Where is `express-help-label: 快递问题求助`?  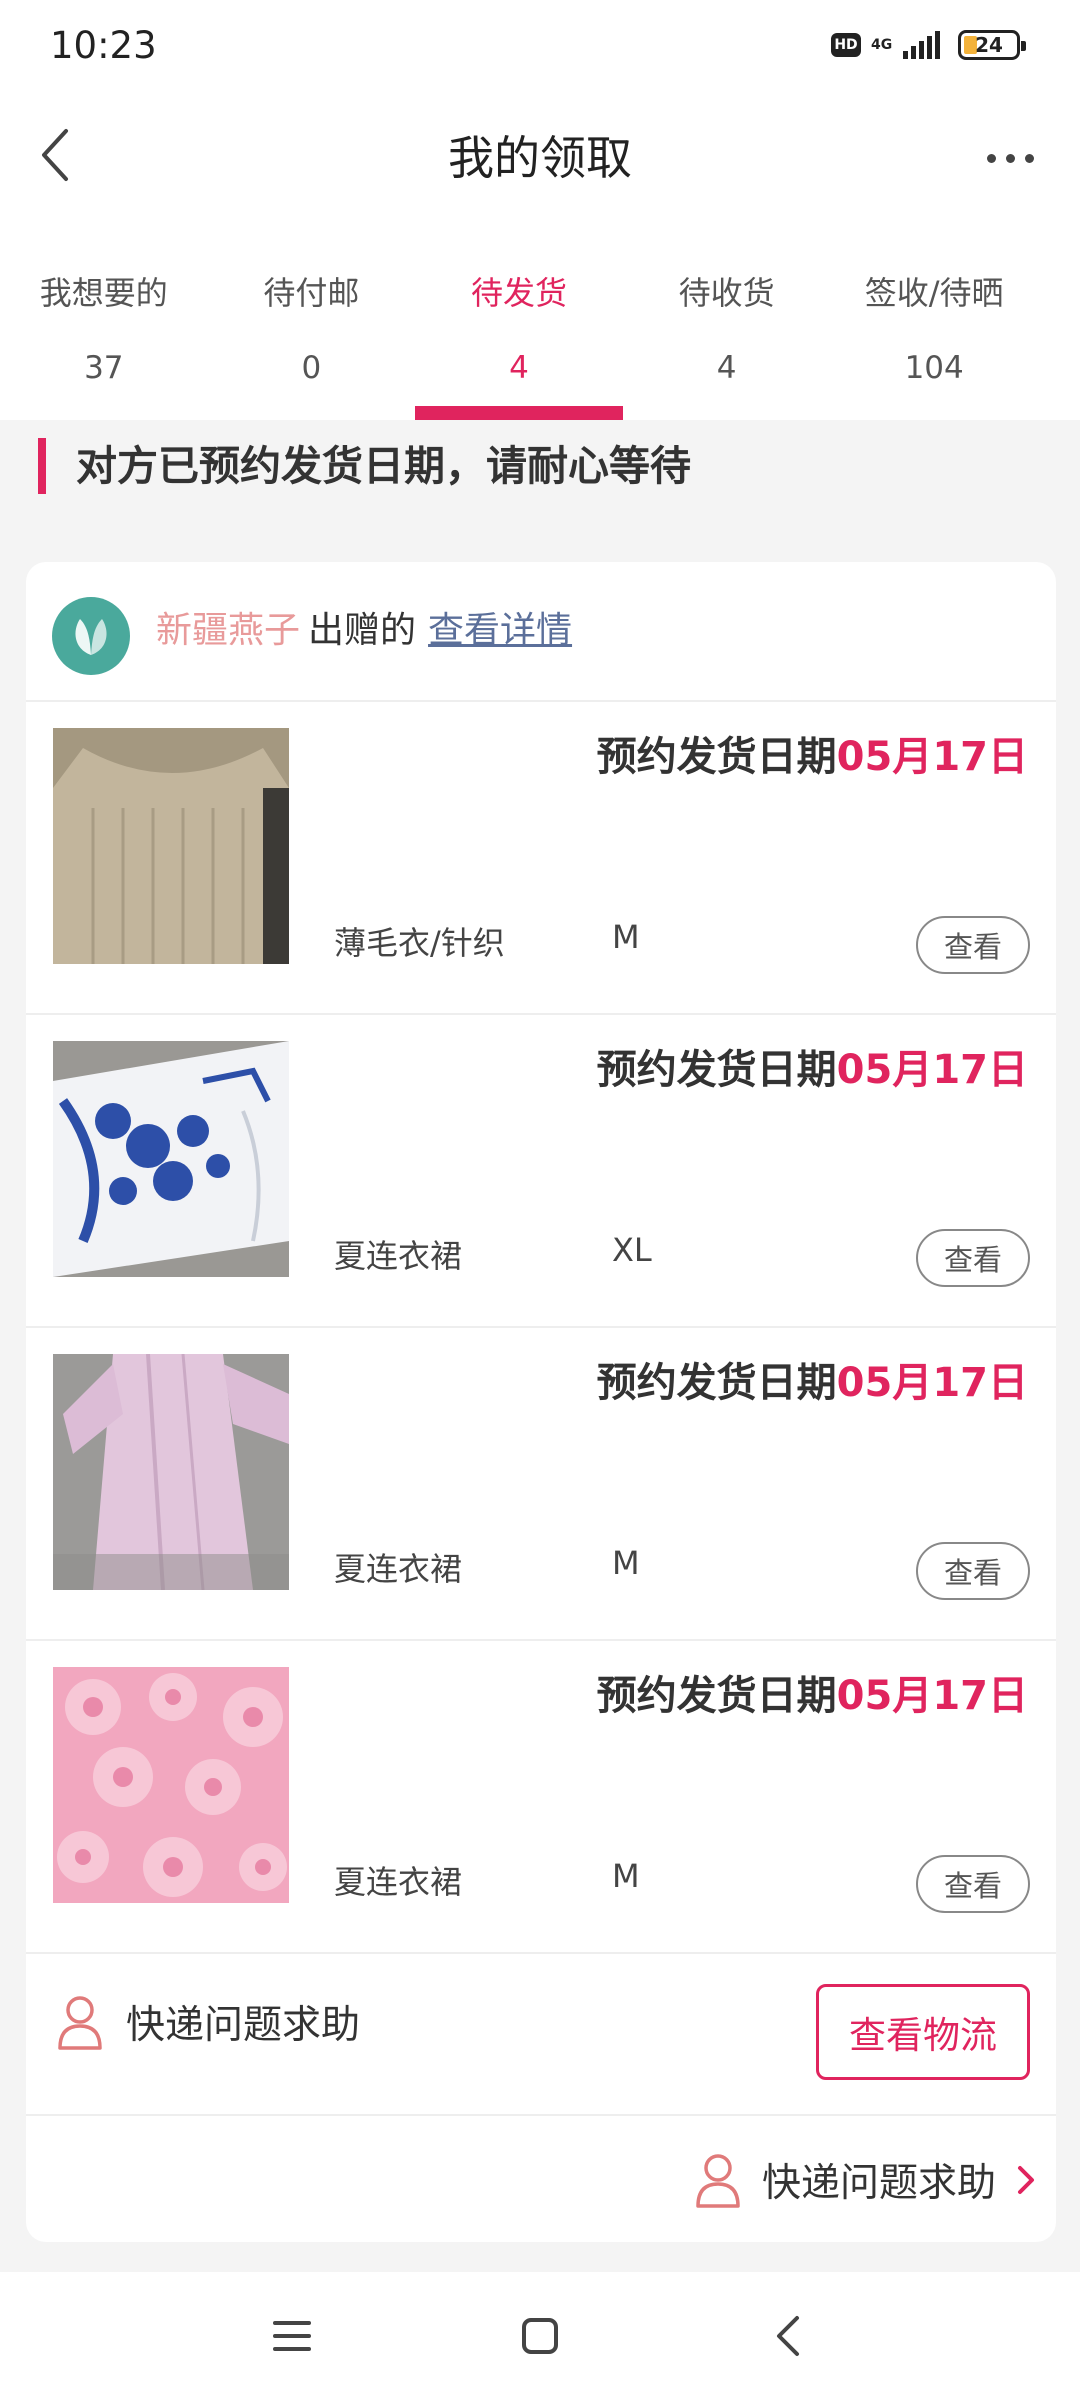 express-help-label: 快递问题求助 is located at coordinates (243, 2025).